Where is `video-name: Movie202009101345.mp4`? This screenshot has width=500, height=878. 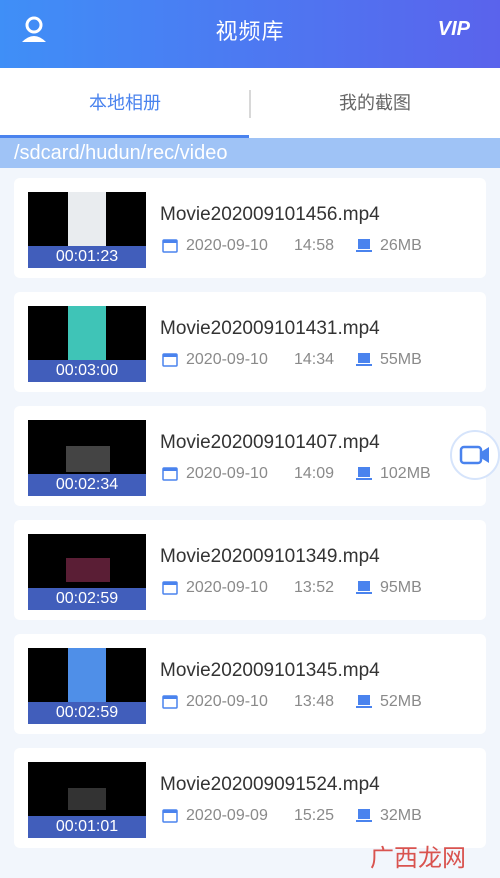 video-name: Movie202009101345.mp4 is located at coordinates (270, 670).